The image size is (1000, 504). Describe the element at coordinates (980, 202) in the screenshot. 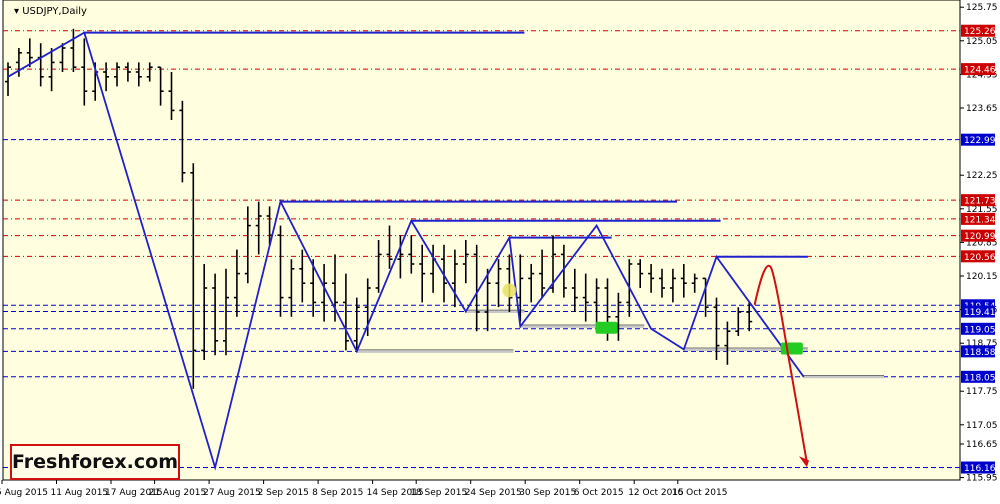

I see `level-label: 121.73` at that location.